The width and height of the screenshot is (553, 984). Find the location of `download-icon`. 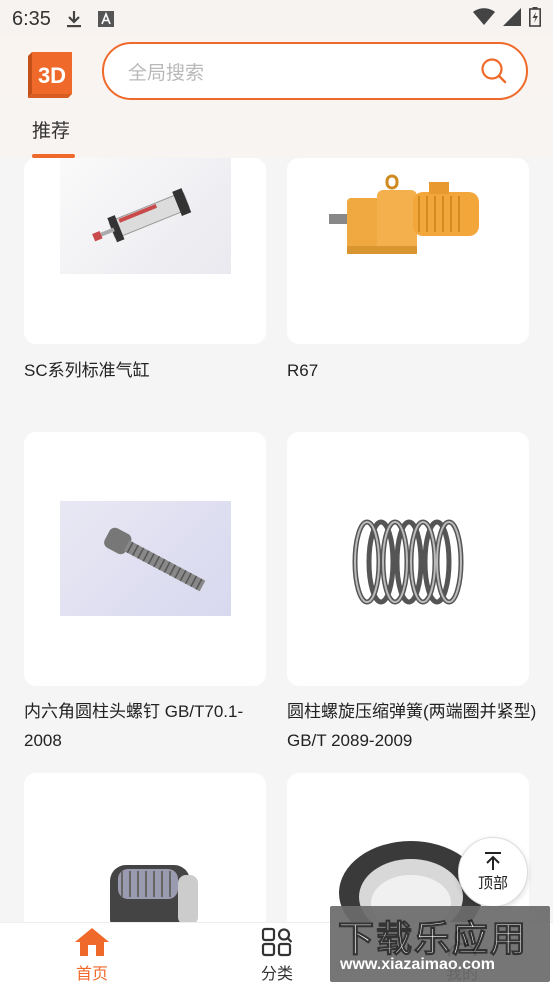

download-icon is located at coordinates (74, 19).